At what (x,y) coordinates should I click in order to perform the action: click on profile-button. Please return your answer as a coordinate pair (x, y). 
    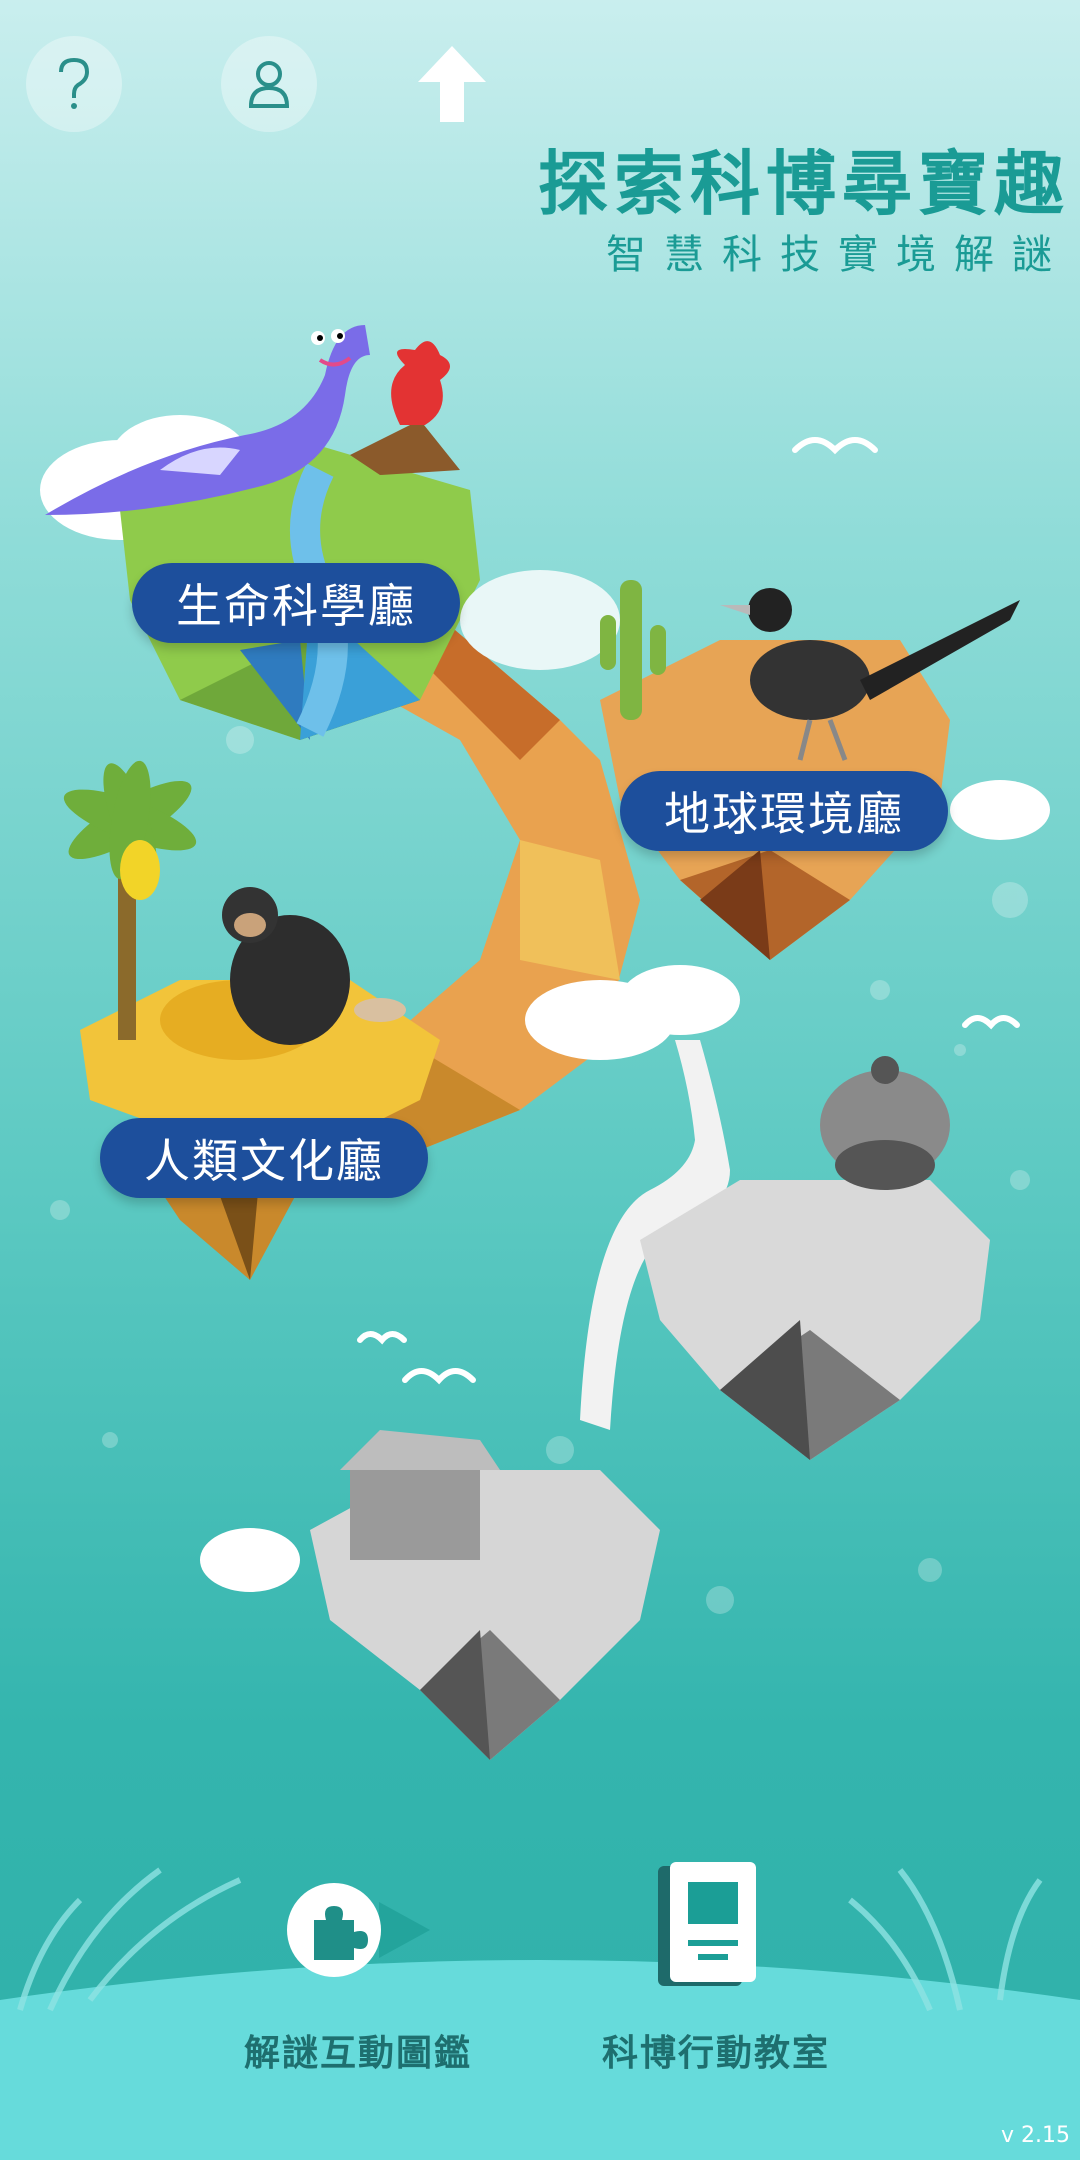
    Looking at the image, I should click on (269, 84).